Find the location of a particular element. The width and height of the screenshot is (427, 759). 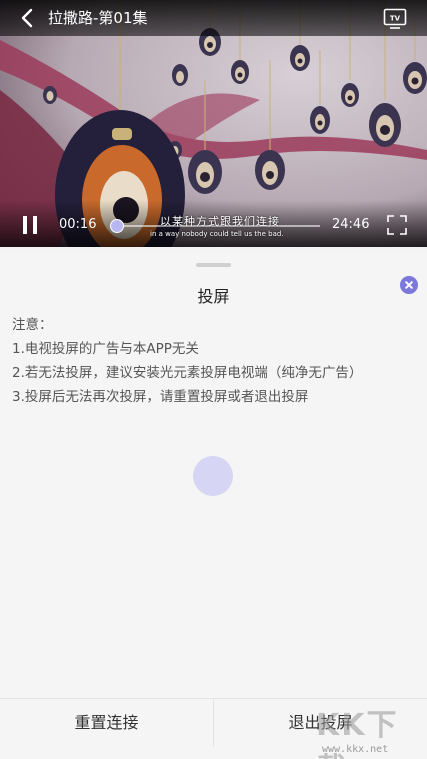

svg-text: TV is located at coordinates (395, 19).